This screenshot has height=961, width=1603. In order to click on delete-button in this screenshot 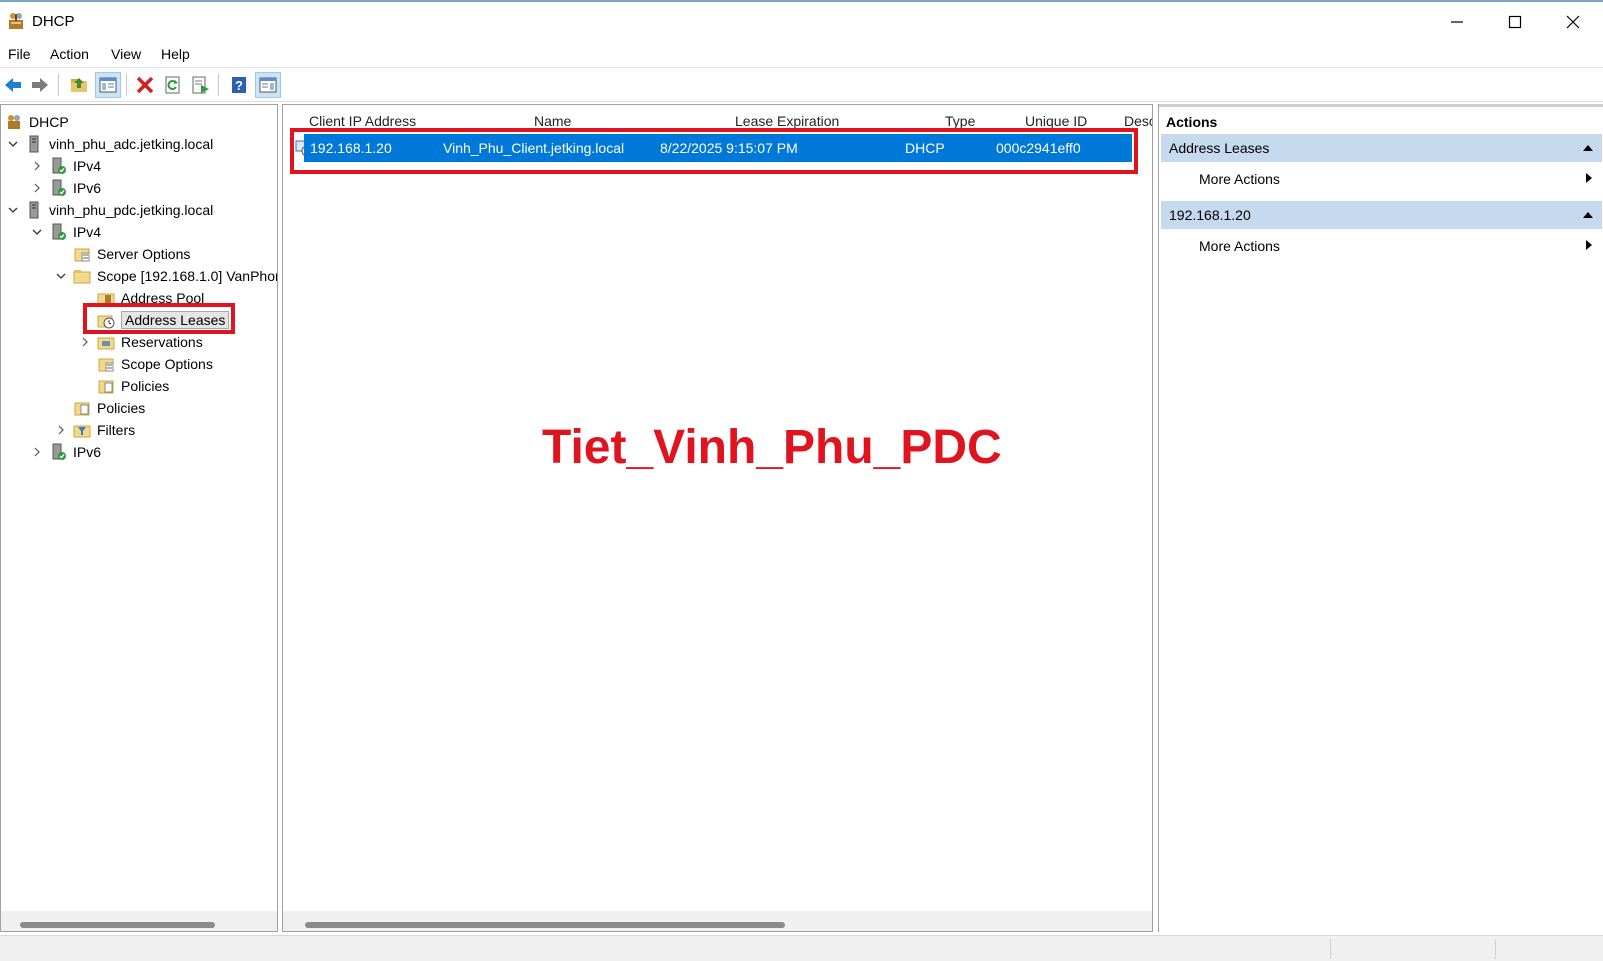, I will do `click(145, 85)`.